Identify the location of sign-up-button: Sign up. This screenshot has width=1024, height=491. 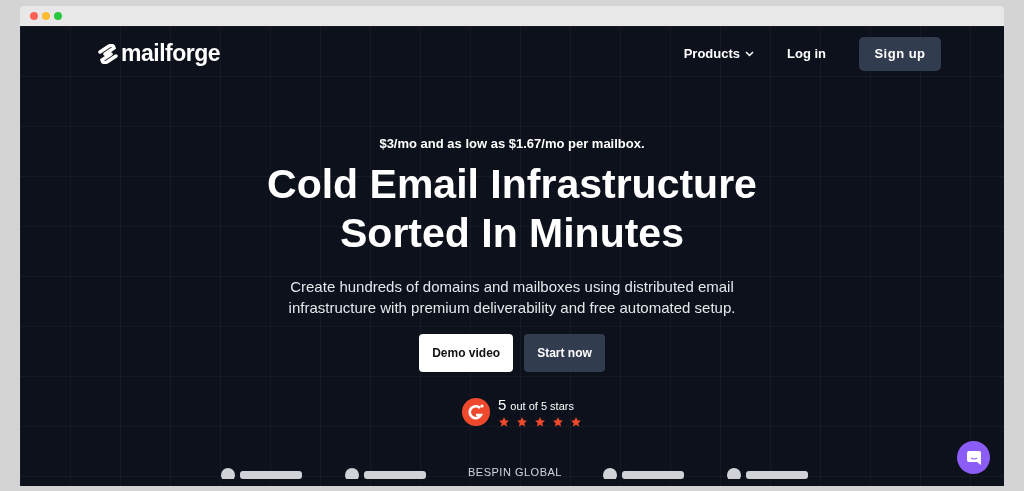
(900, 53).